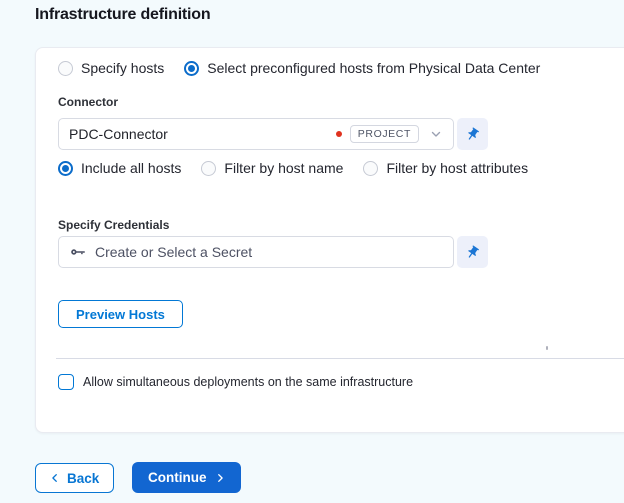  I want to click on secret-placeholder: Create or Select a Secret, so click(174, 252).